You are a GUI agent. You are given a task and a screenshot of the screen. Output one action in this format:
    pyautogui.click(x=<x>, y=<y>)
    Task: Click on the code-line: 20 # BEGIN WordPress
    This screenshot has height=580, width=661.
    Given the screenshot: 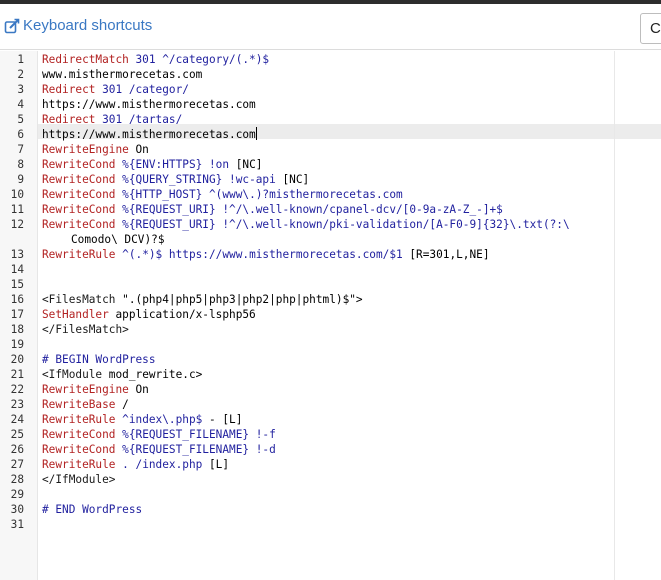 What is the action you would take?
    pyautogui.click(x=330, y=359)
    